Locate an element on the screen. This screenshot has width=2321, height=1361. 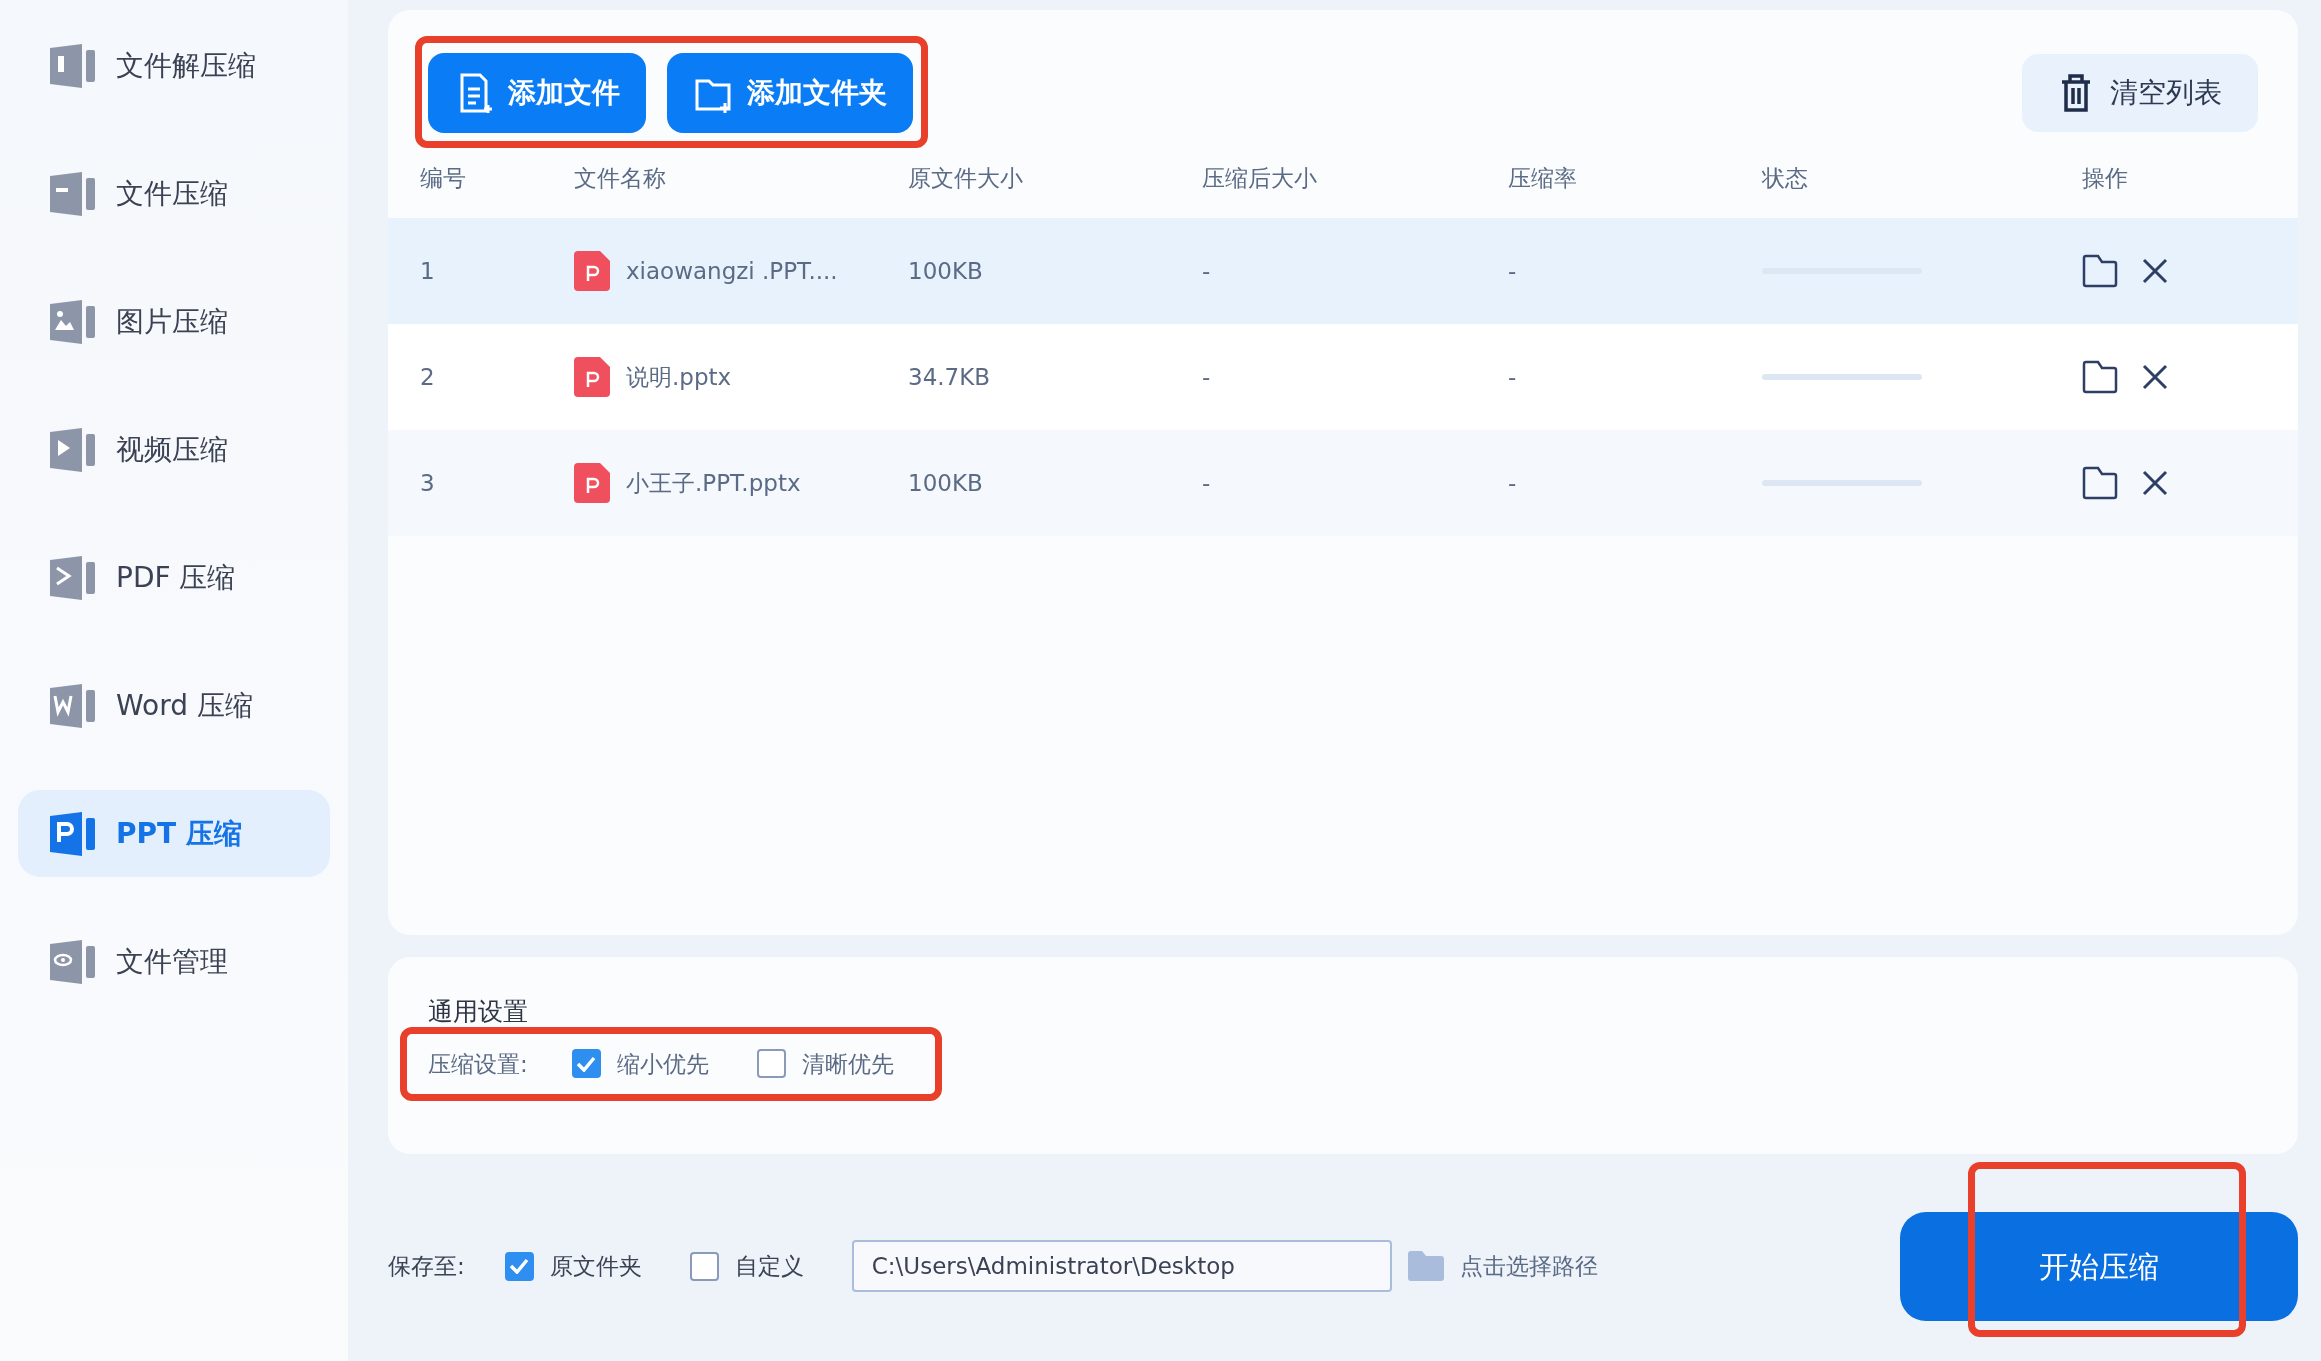
table-row: 3 小王子.PPT.pptx 100KB - - is located at coordinates (1343, 483).